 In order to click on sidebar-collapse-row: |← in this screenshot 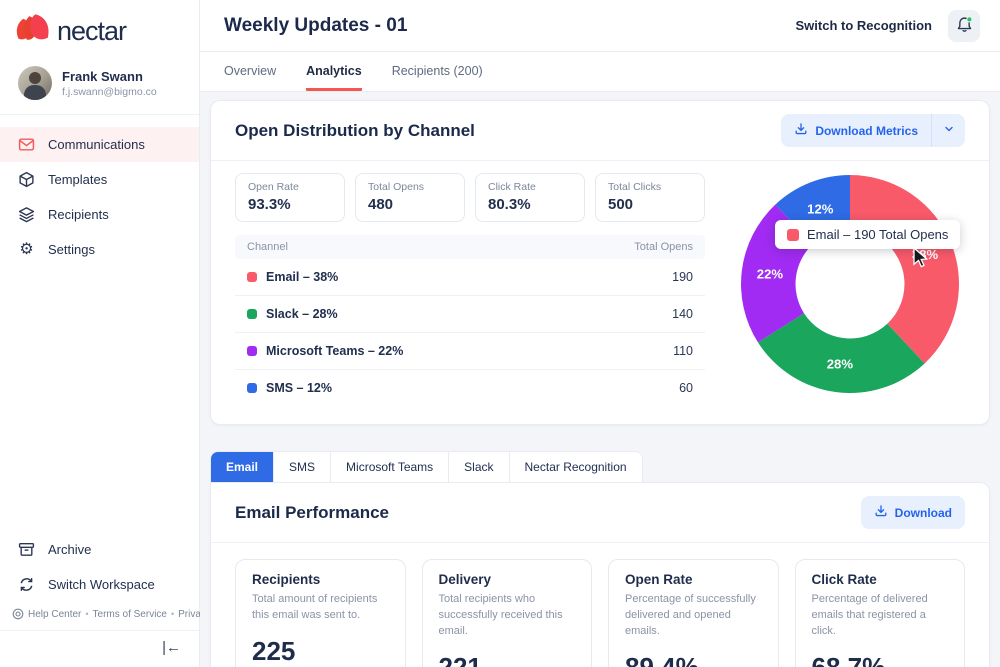, I will do `click(99, 648)`.